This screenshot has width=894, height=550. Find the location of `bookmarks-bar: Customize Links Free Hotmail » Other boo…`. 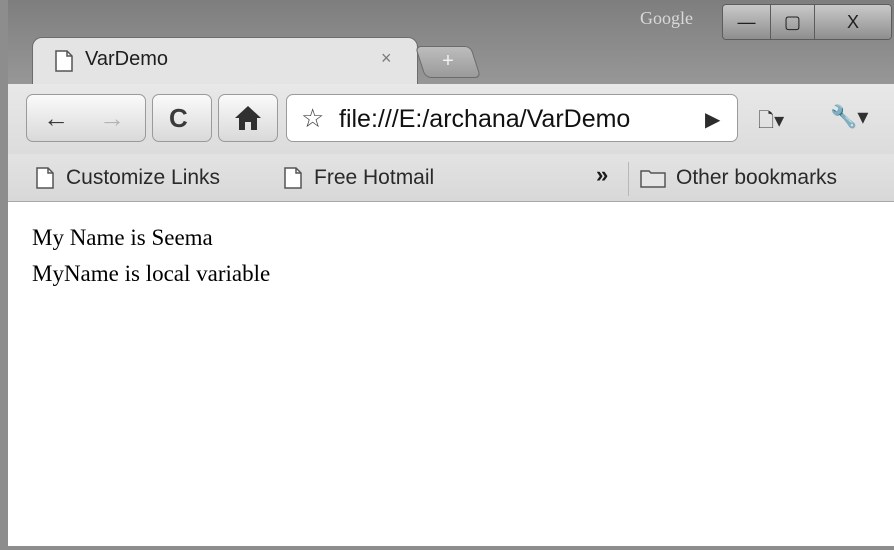

bookmarks-bar: Customize Links Free Hotmail » Other boo… is located at coordinates (451, 178).